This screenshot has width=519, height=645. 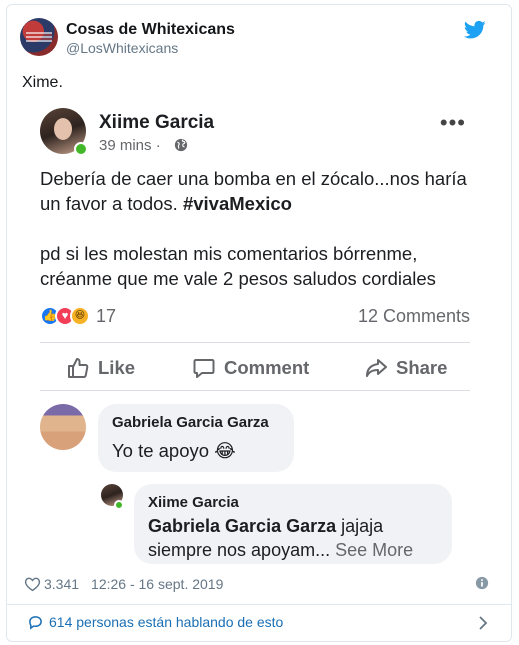 What do you see at coordinates (242, 526) in the screenshot?
I see `reply-mention: Gabriela Garcia Garza` at bounding box center [242, 526].